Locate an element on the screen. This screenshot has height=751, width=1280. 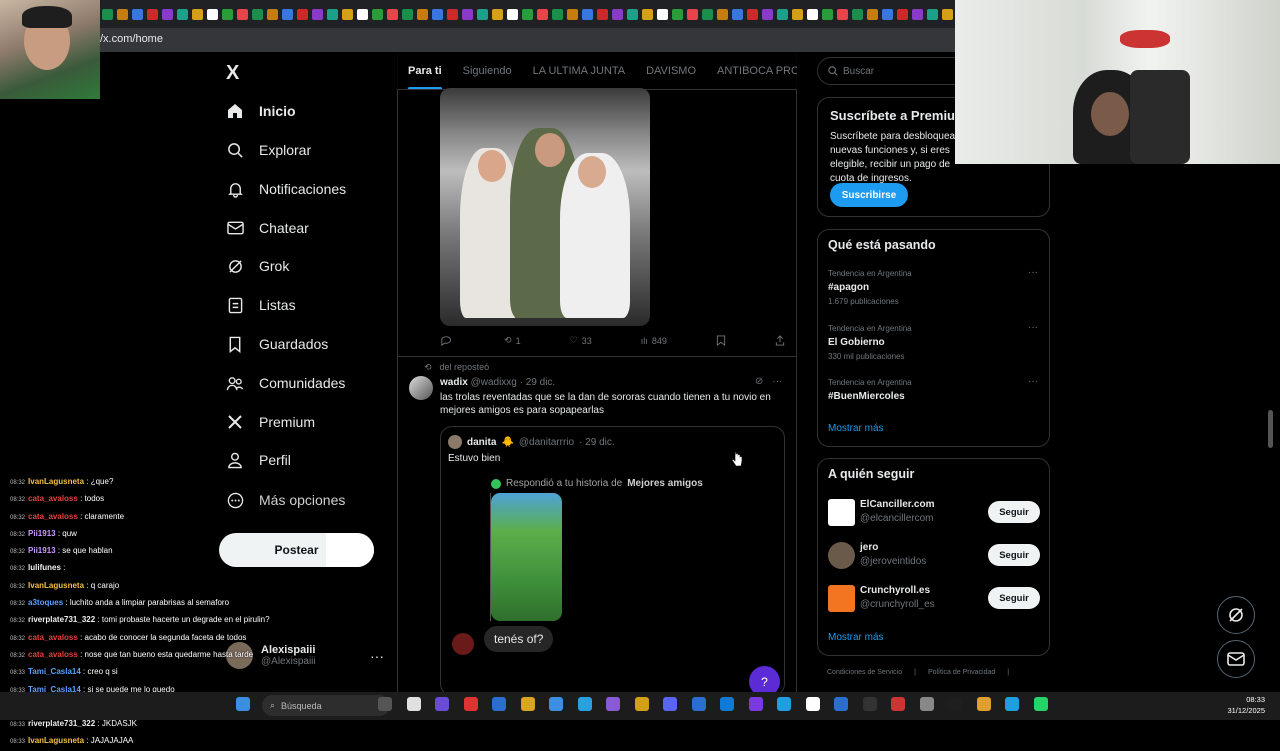
footer-link: Política de Privacidad is located at coordinates (961, 672).